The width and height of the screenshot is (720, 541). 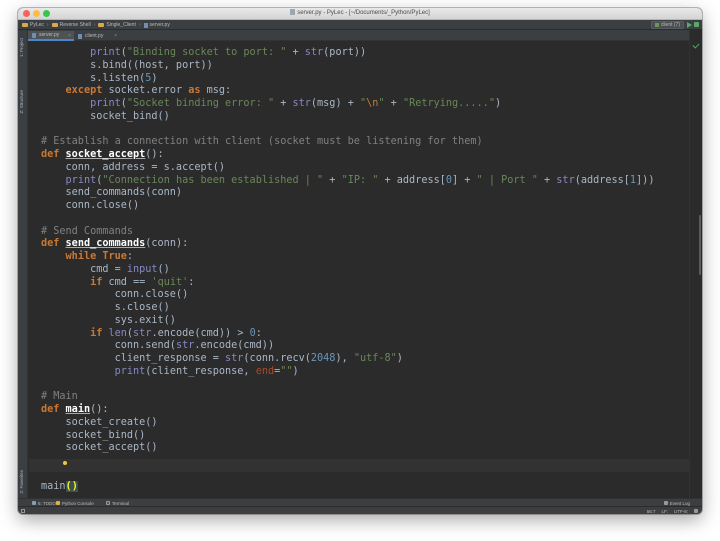 I want to click on code-line: s.bind((host, port)), so click(x=127, y=65).